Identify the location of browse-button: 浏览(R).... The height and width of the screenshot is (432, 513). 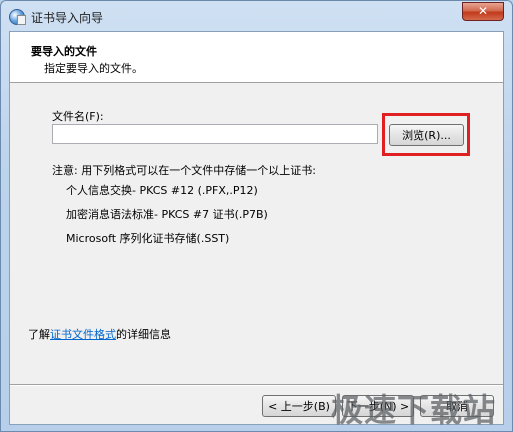
(426, 135).